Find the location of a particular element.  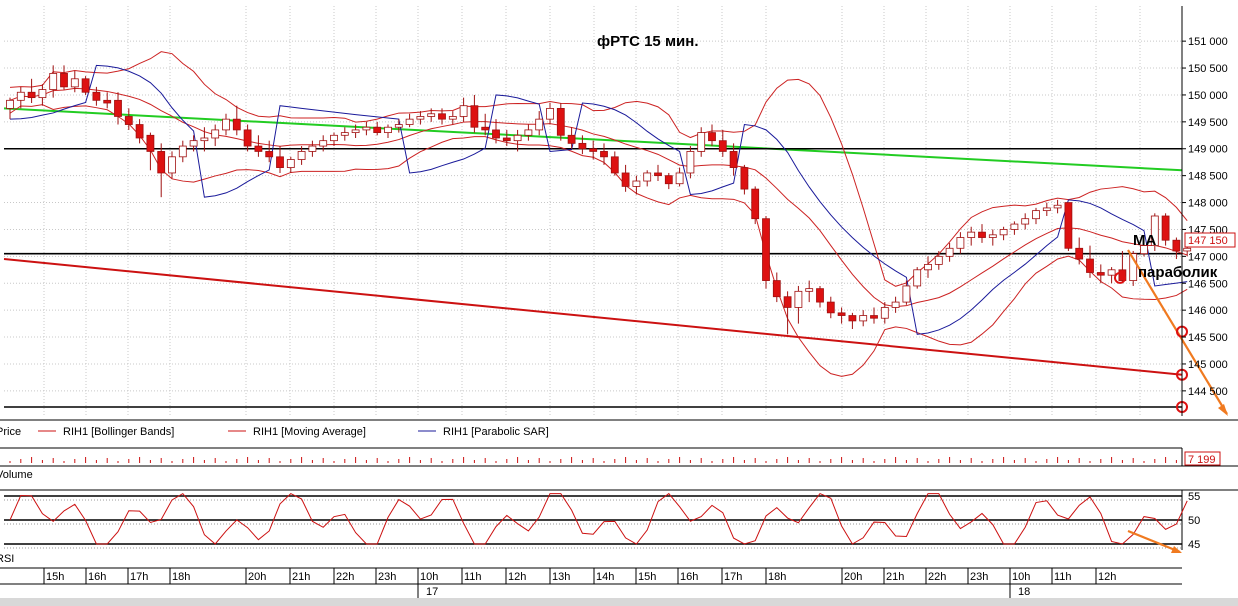

rsi-tick-label: 55 is located at coordinates (1194, 497).